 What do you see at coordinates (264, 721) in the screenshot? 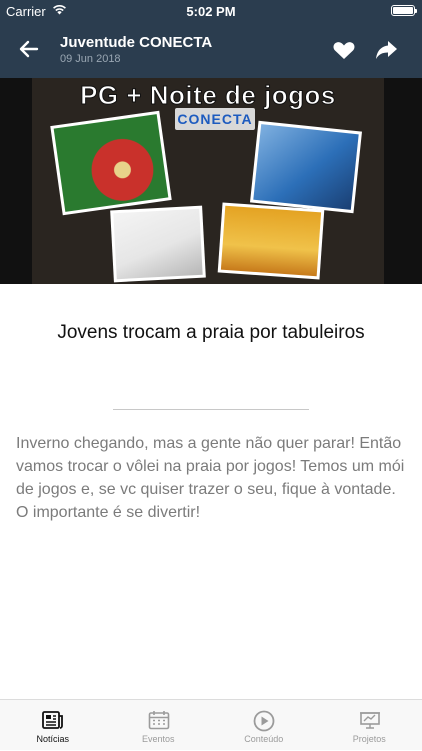
I see `play-icon` at bounding box center [264, 721].